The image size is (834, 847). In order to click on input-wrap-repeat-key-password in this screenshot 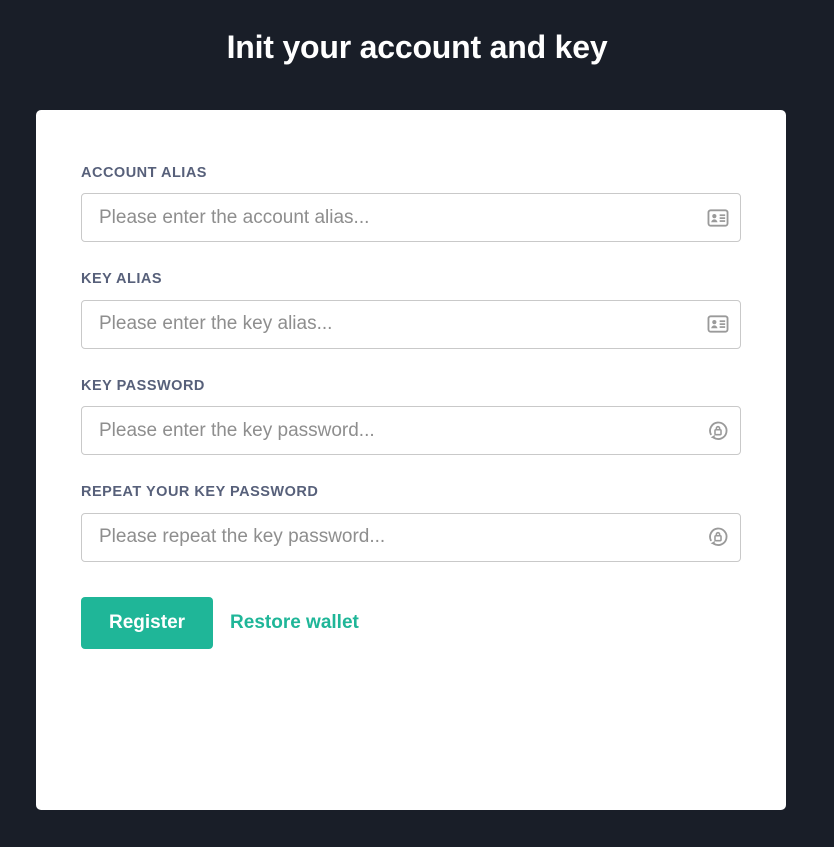, I will do `click(411, 537)`.